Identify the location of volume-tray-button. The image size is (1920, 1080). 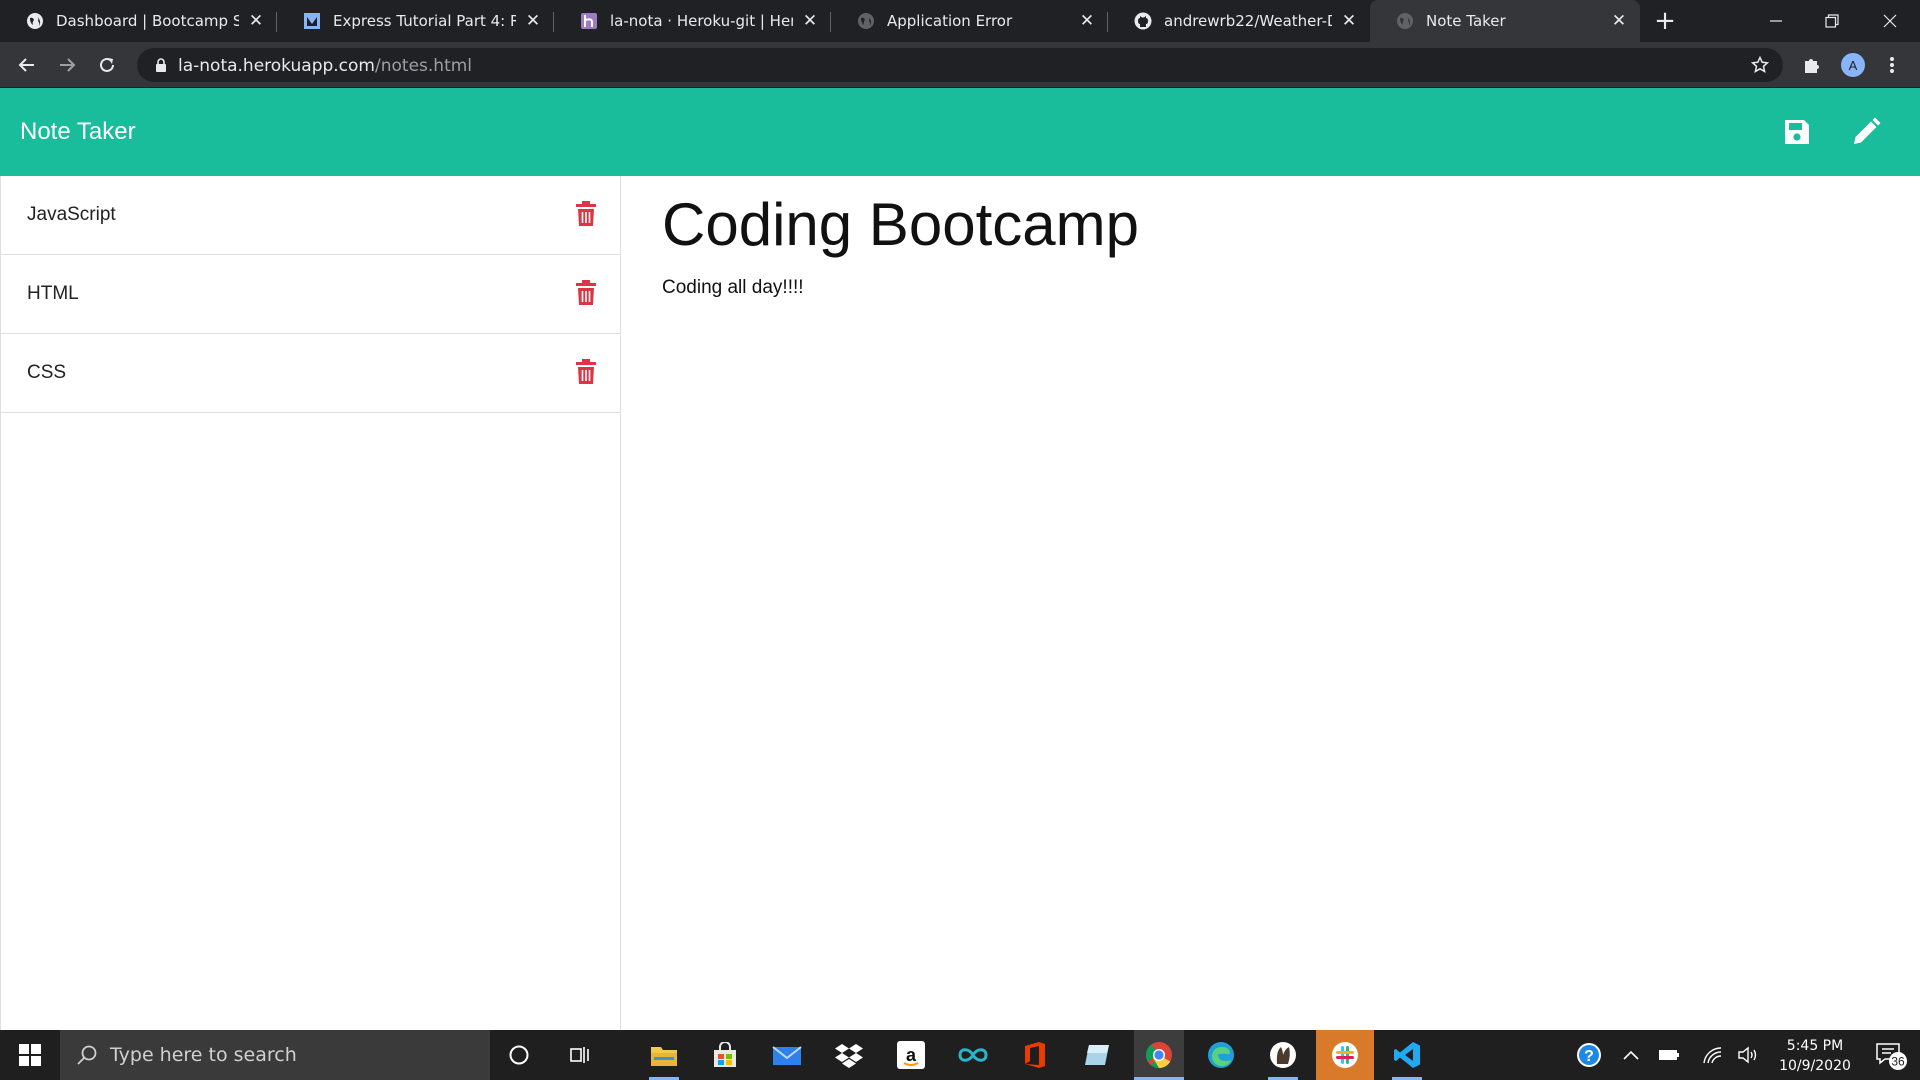
(1749, 1055).